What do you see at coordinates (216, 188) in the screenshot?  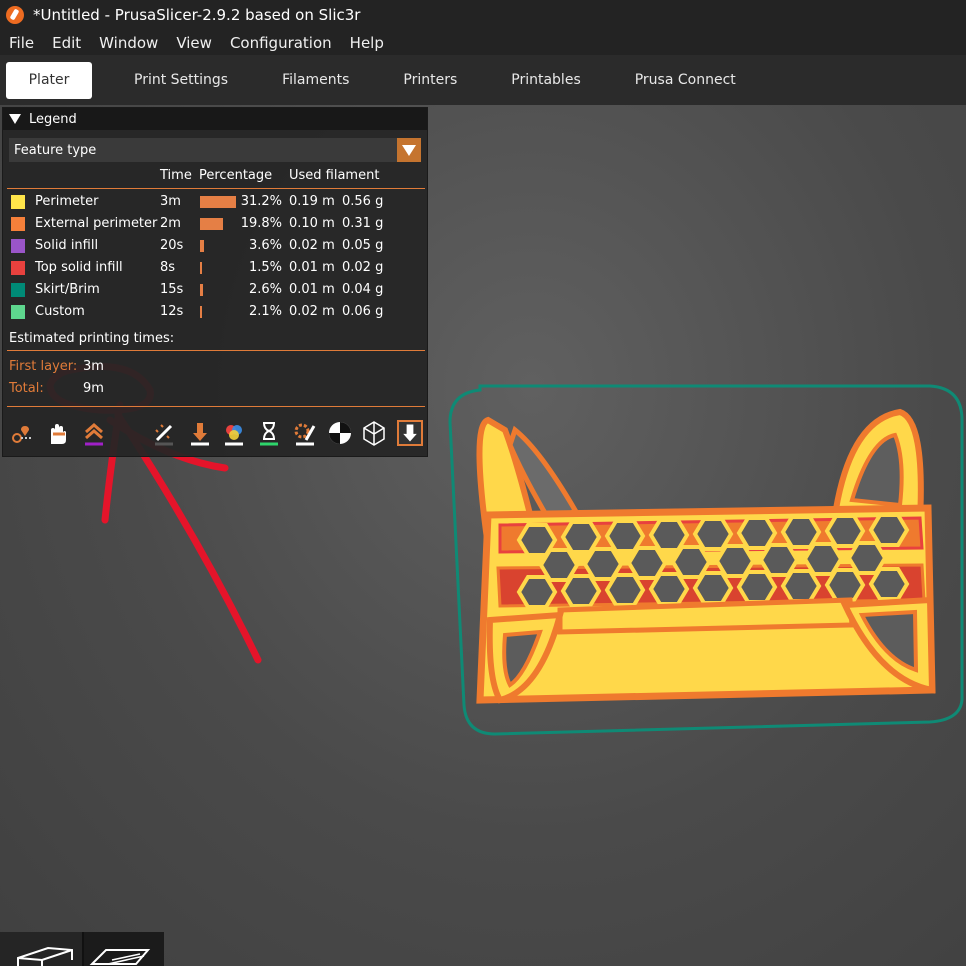 I see `header-separator` at bounding box center [216, 188].